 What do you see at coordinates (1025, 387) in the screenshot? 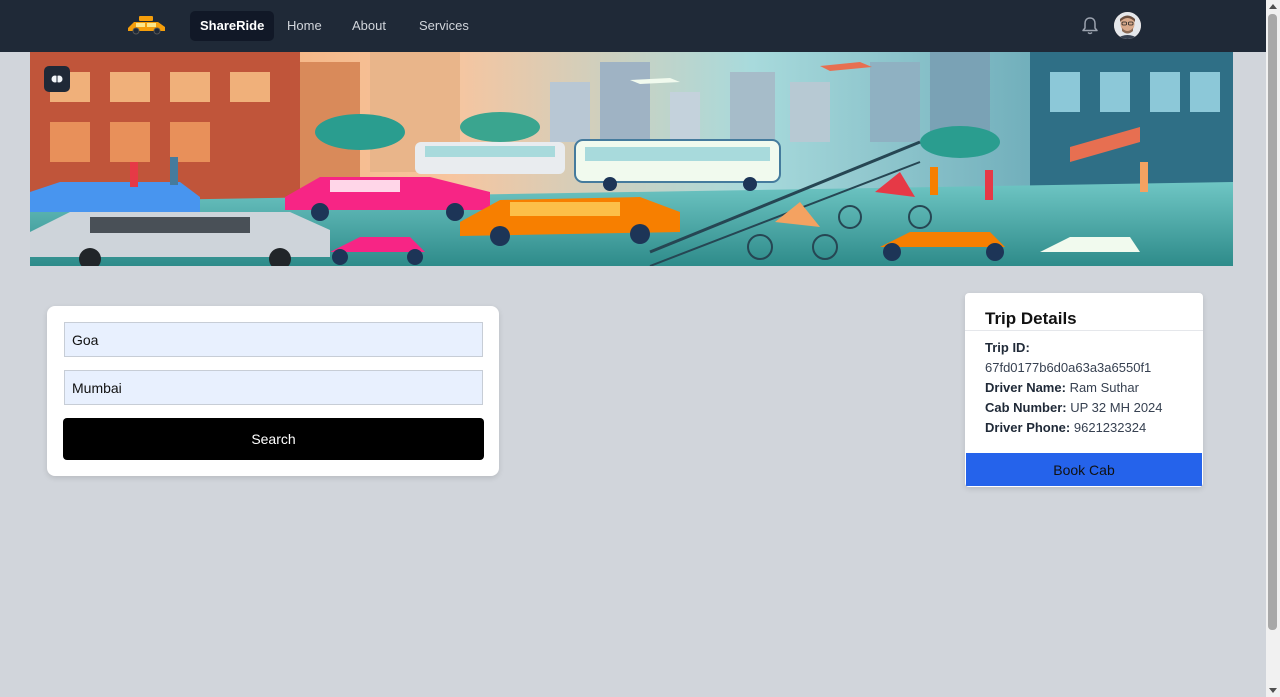
I see `driver-name-label: Driver Name:` at bounding box center [1025, 387].